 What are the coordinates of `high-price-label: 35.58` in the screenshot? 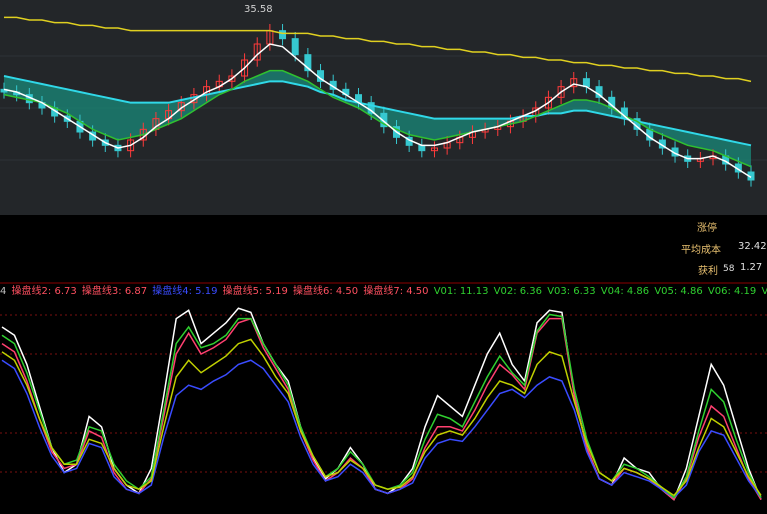 It's located at (258, 9).